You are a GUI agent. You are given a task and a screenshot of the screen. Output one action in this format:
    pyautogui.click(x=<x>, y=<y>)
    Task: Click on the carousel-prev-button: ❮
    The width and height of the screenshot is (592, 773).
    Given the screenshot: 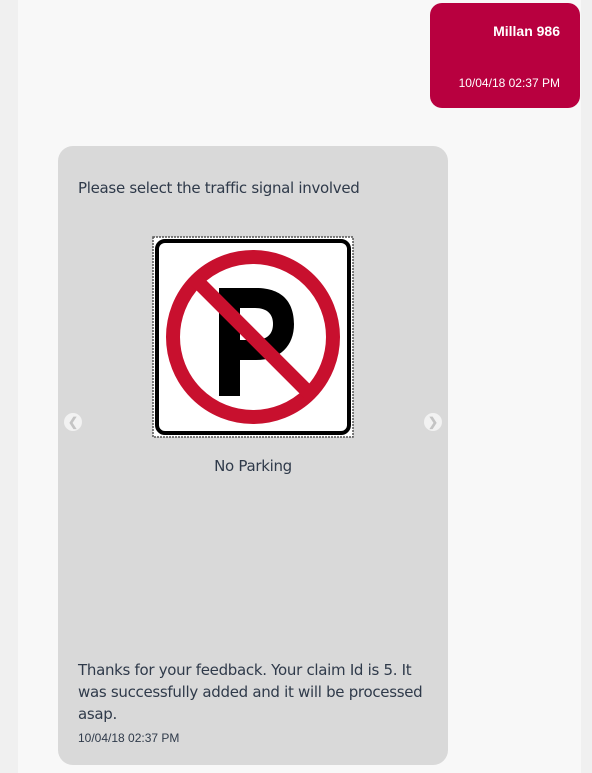 What is the action you would take?
    pyautogui.click(x=73, y=422)
    